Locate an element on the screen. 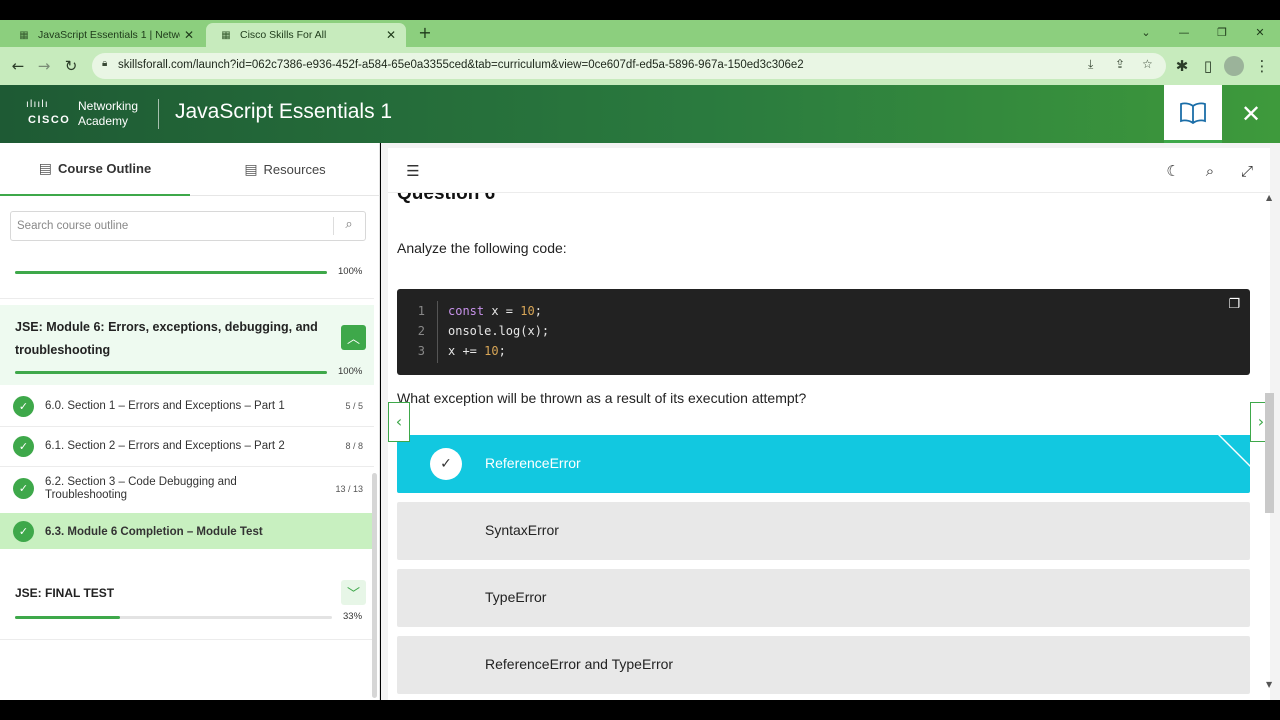  code-line: const x = 10; is located at coordinates (495, 311).